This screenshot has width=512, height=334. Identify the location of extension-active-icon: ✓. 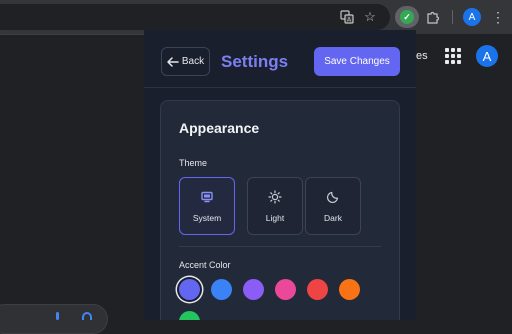
(407, 17).